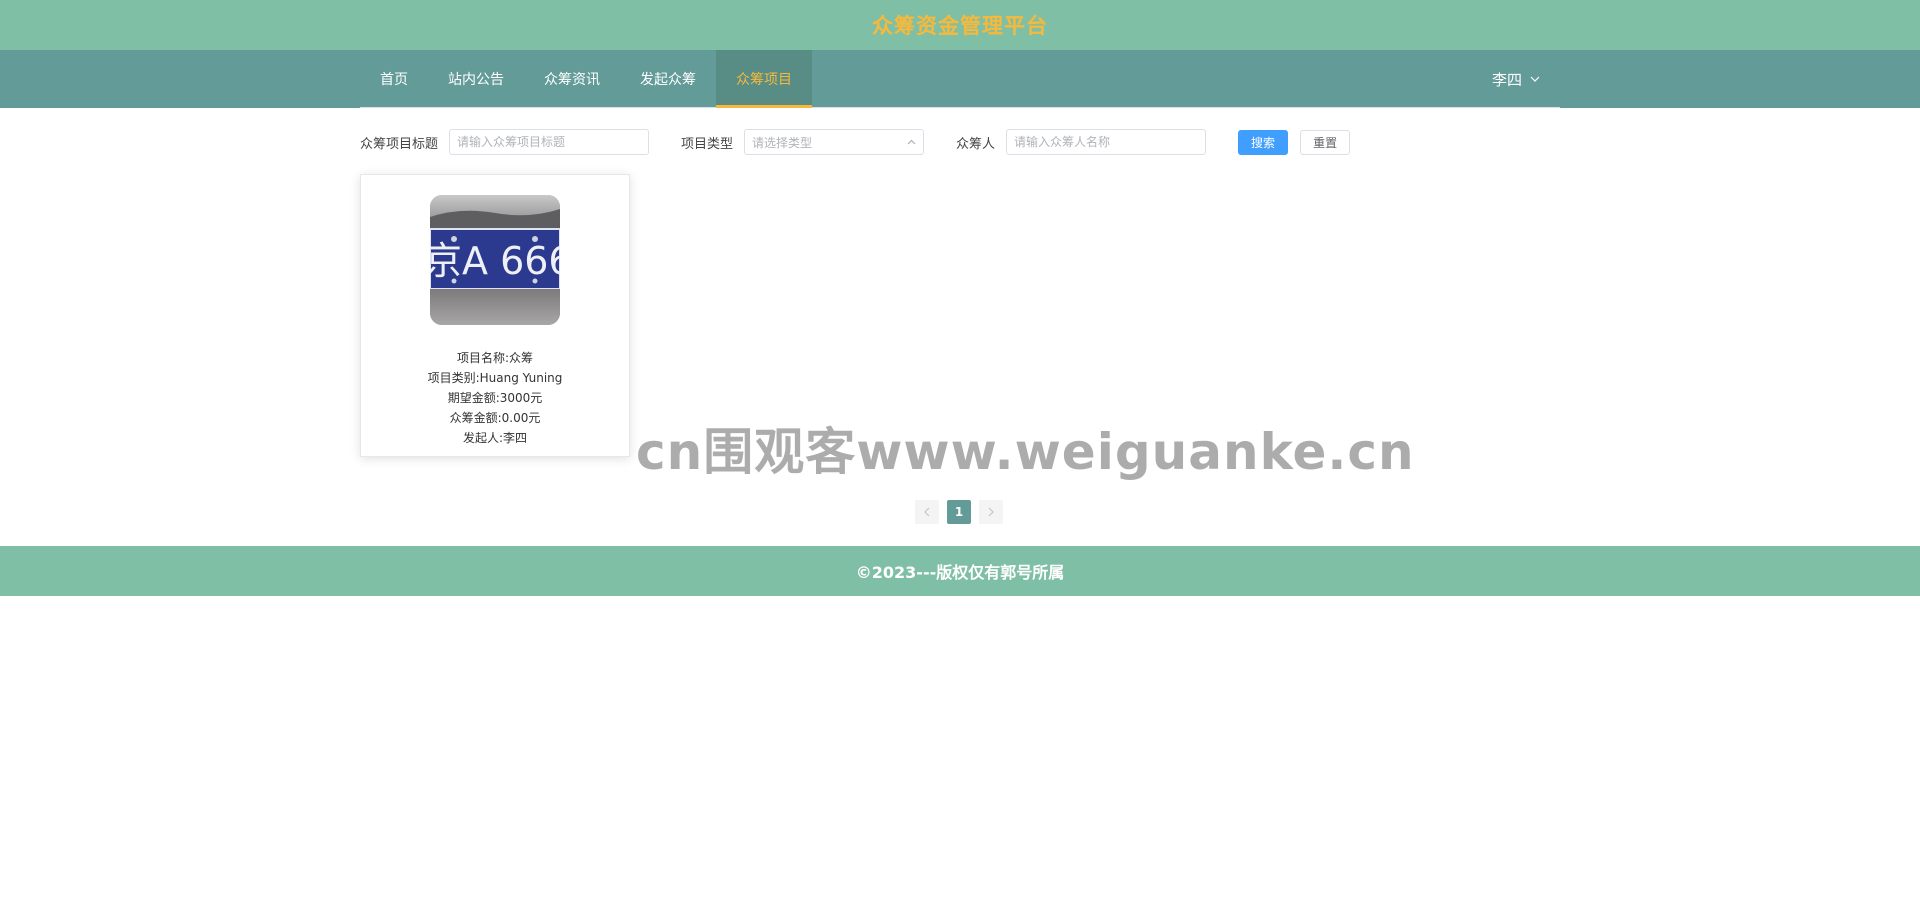 The width and height of the screenshot is (1920, 919). I want to click on title-bar: 众筹资金管理平台, so click(960, 25).